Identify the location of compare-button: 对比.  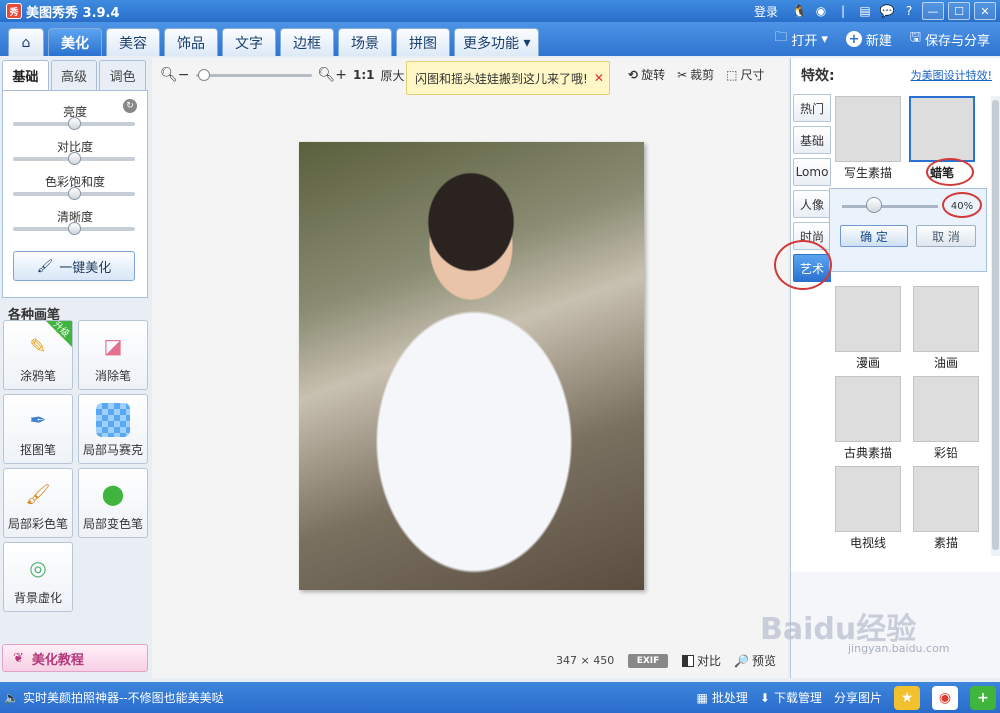
(701, 660).